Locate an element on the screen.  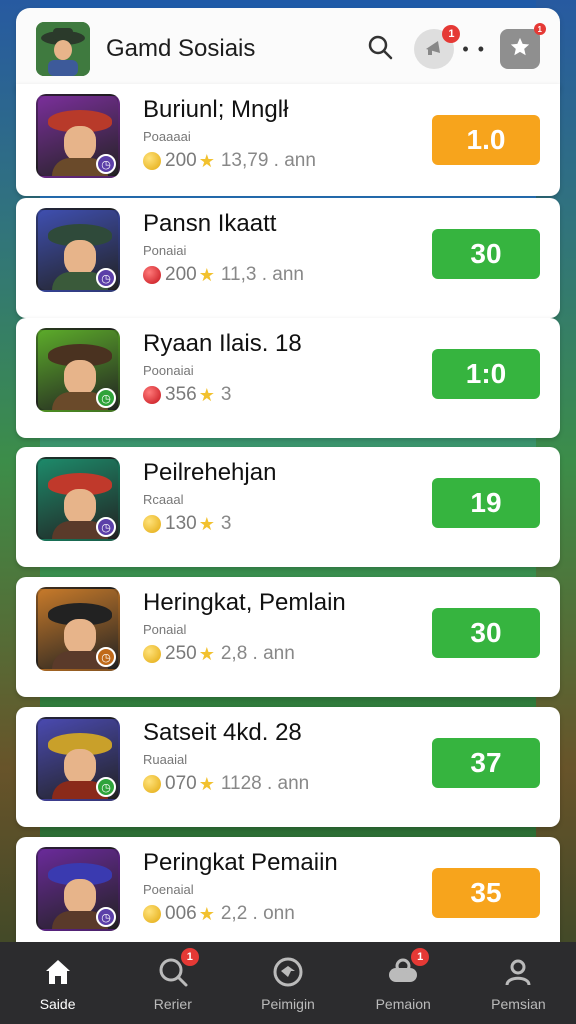
player-stats: 250 ★ 2,8 . ann is located at coordinates (219, 654).